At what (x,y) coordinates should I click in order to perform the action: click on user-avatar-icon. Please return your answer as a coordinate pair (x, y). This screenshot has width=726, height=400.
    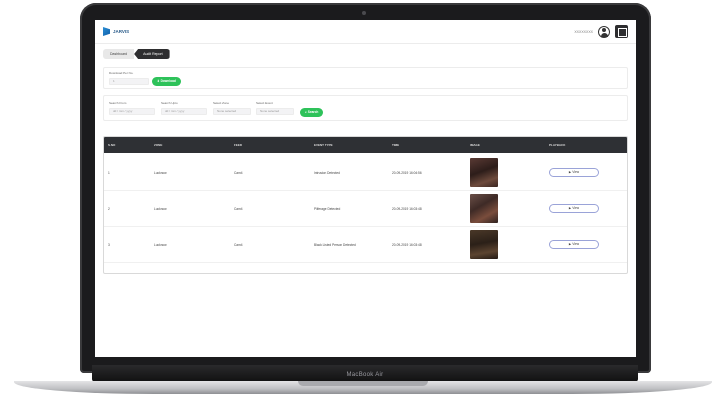
    Looking at the image, I should click on (604, 31).